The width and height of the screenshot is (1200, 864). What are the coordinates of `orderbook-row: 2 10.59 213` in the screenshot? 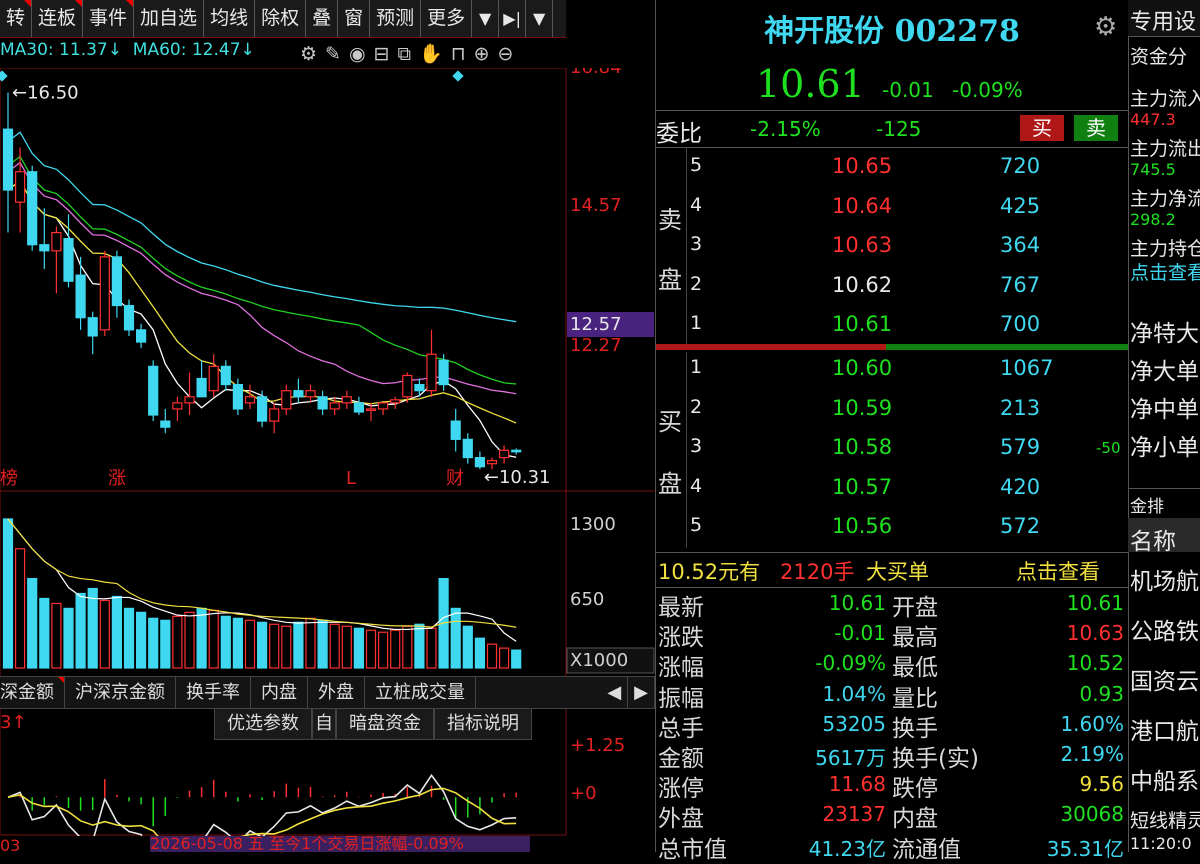 It's located at (892, 409).